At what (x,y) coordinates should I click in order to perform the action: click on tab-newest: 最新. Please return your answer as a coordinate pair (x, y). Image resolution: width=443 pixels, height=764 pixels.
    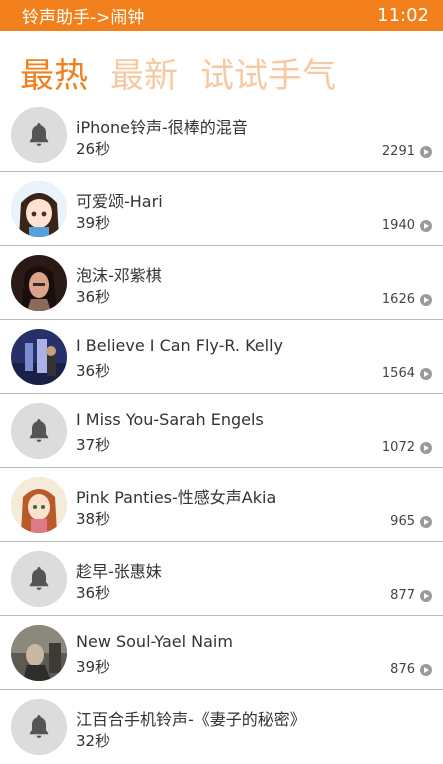
    Looking at the image, I should click on (144, 76).